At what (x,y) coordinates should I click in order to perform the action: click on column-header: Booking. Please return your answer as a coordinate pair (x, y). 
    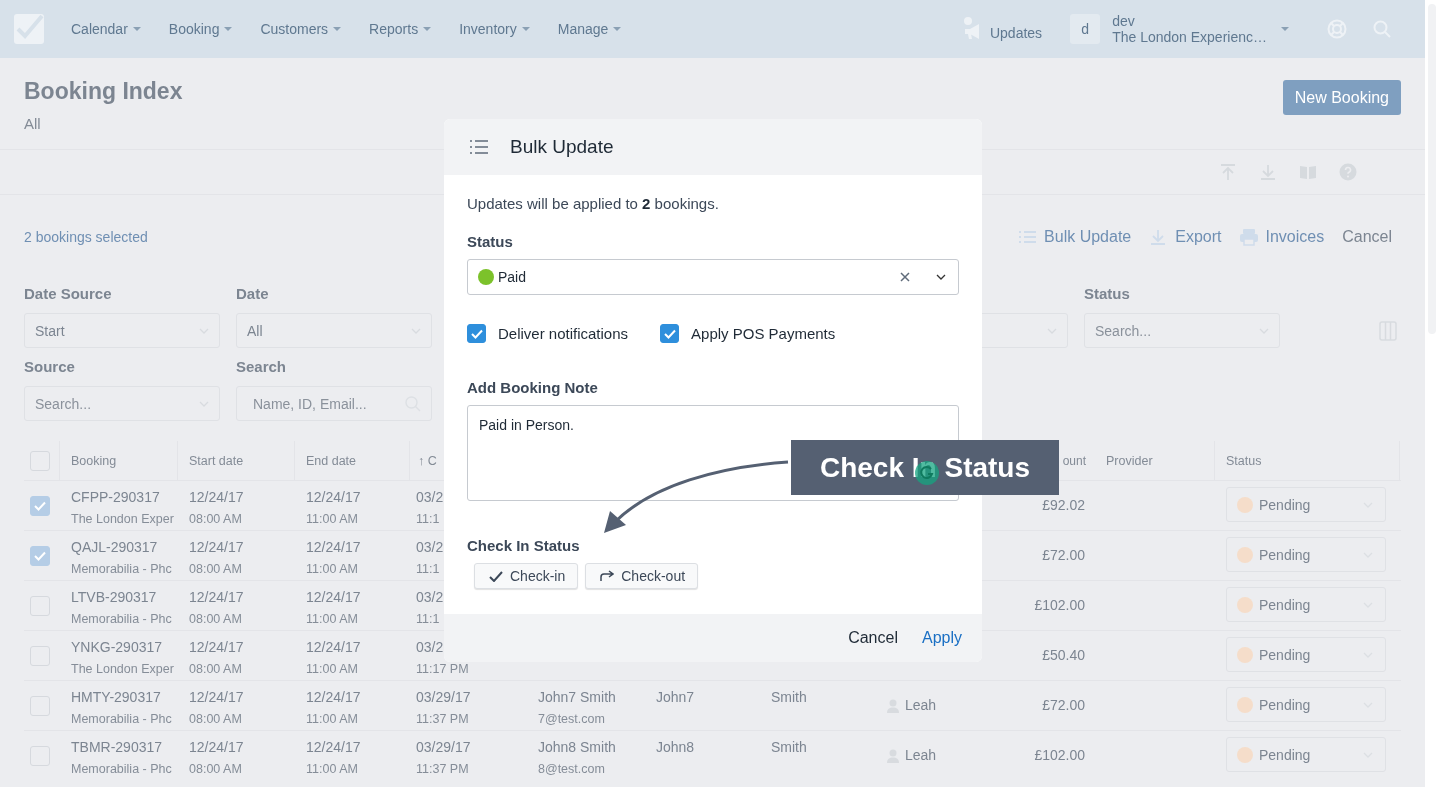
    Looking at the image, I should click on (94, 460).